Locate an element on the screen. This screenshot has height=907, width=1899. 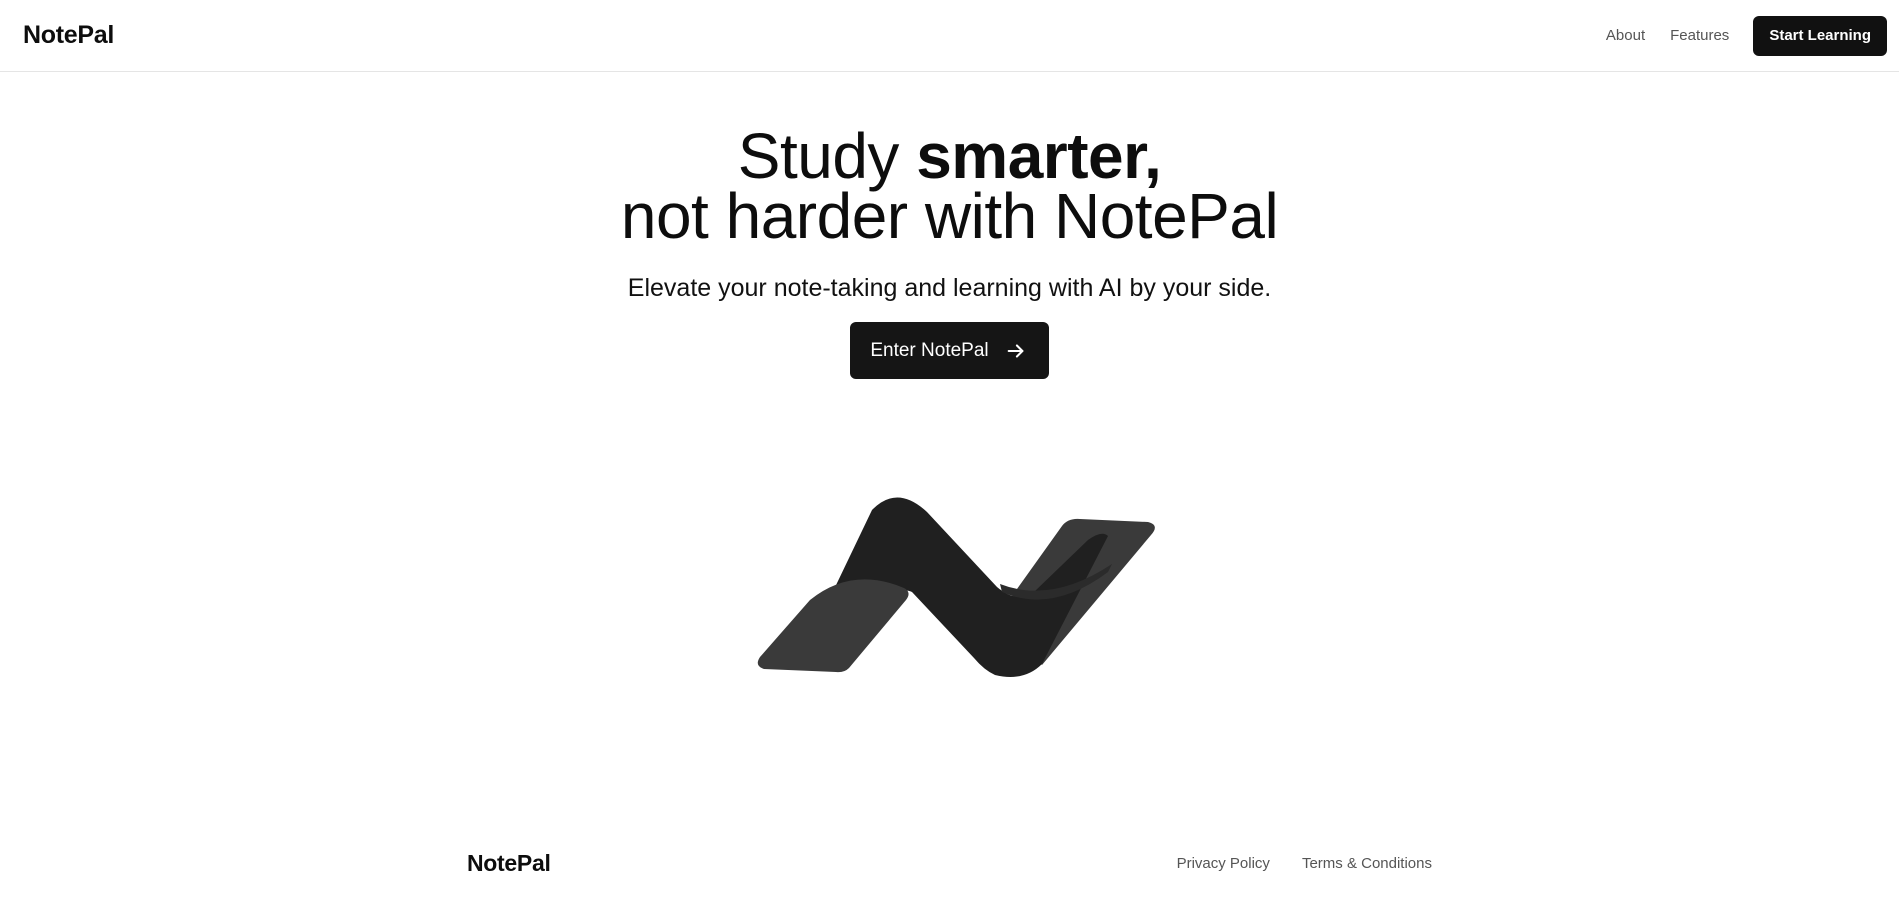
logo-left-band is located at coordinates (833, 626).